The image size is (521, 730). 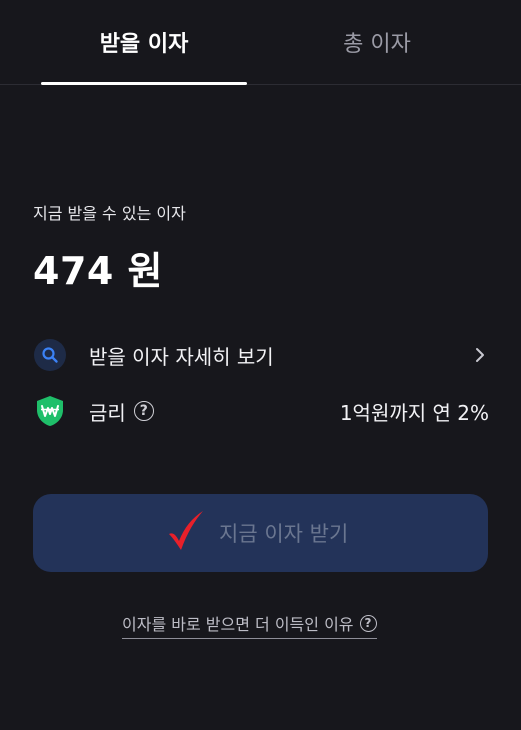 What do you see at coordinates (261, 411) in the screenshot?
I see `interest-rate-row: 금리 ? 1억원까지 연 2%` at bounding box center [261, 411].